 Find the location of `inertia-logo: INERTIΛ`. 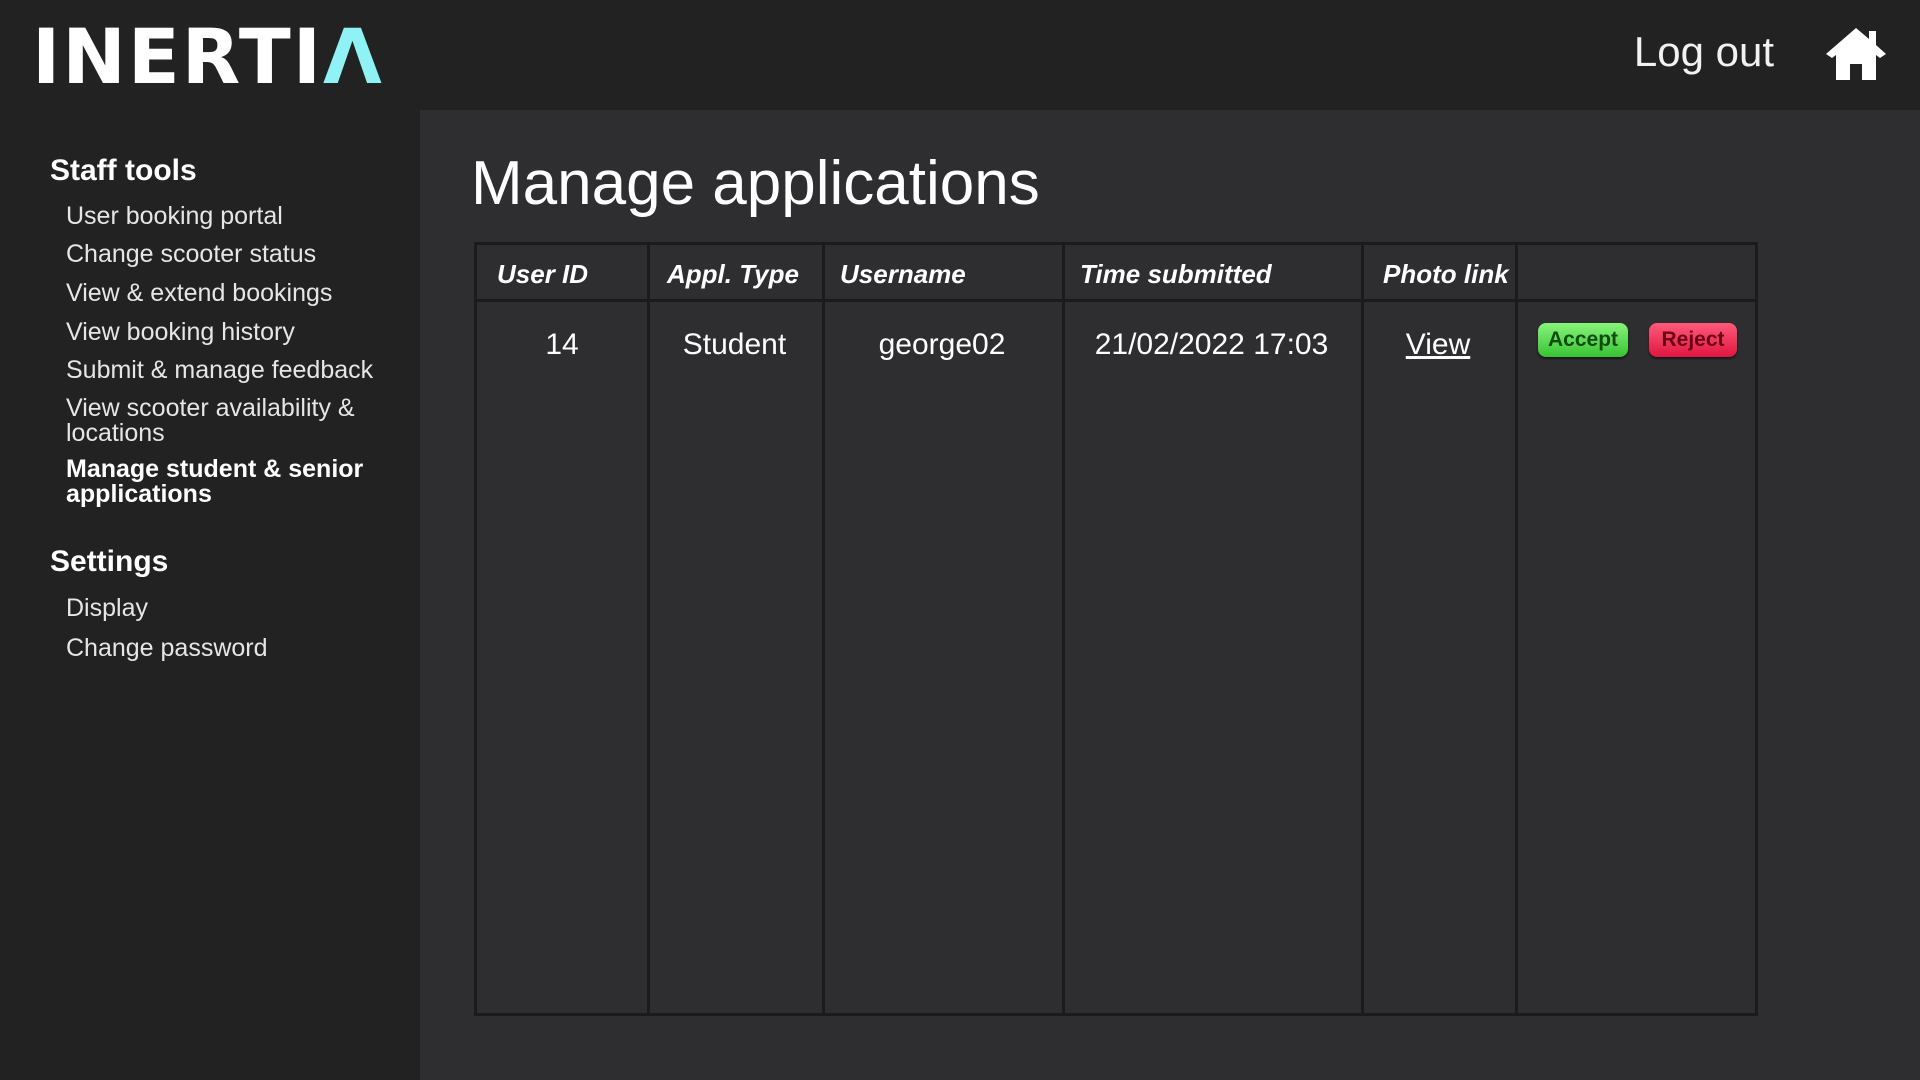

inertia-logo: INERTIΛ is located at coordinates (208, 57).